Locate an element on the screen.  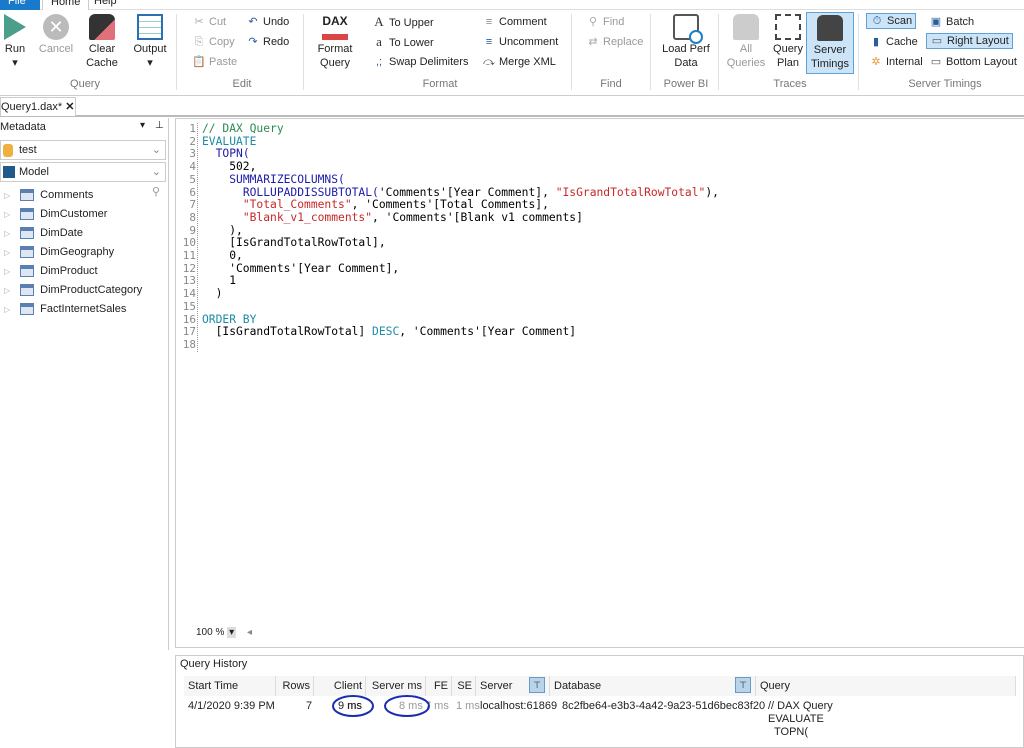
column-header: Query is located at coordinates (886, 686).